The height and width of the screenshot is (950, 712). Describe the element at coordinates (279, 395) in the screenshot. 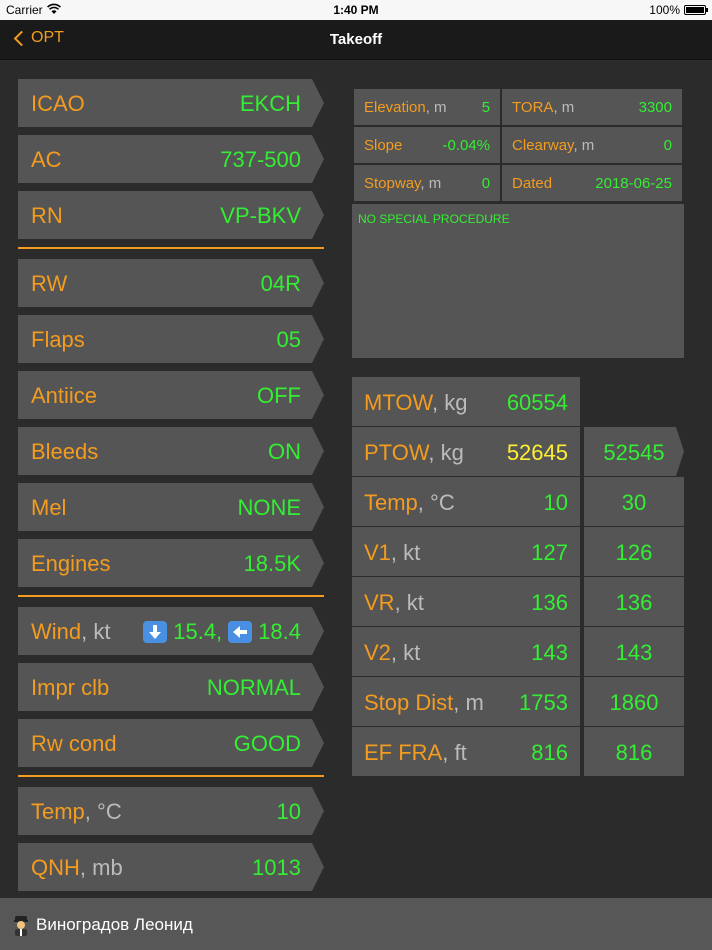

I see `antiice-value: OFF` at that location.